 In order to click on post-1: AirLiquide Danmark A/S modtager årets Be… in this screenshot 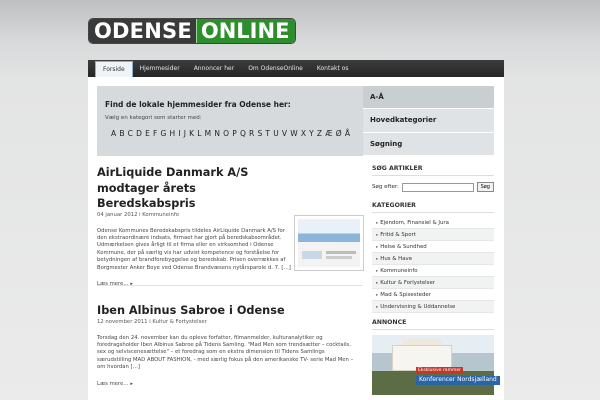, I will do `click(196, 226)`.